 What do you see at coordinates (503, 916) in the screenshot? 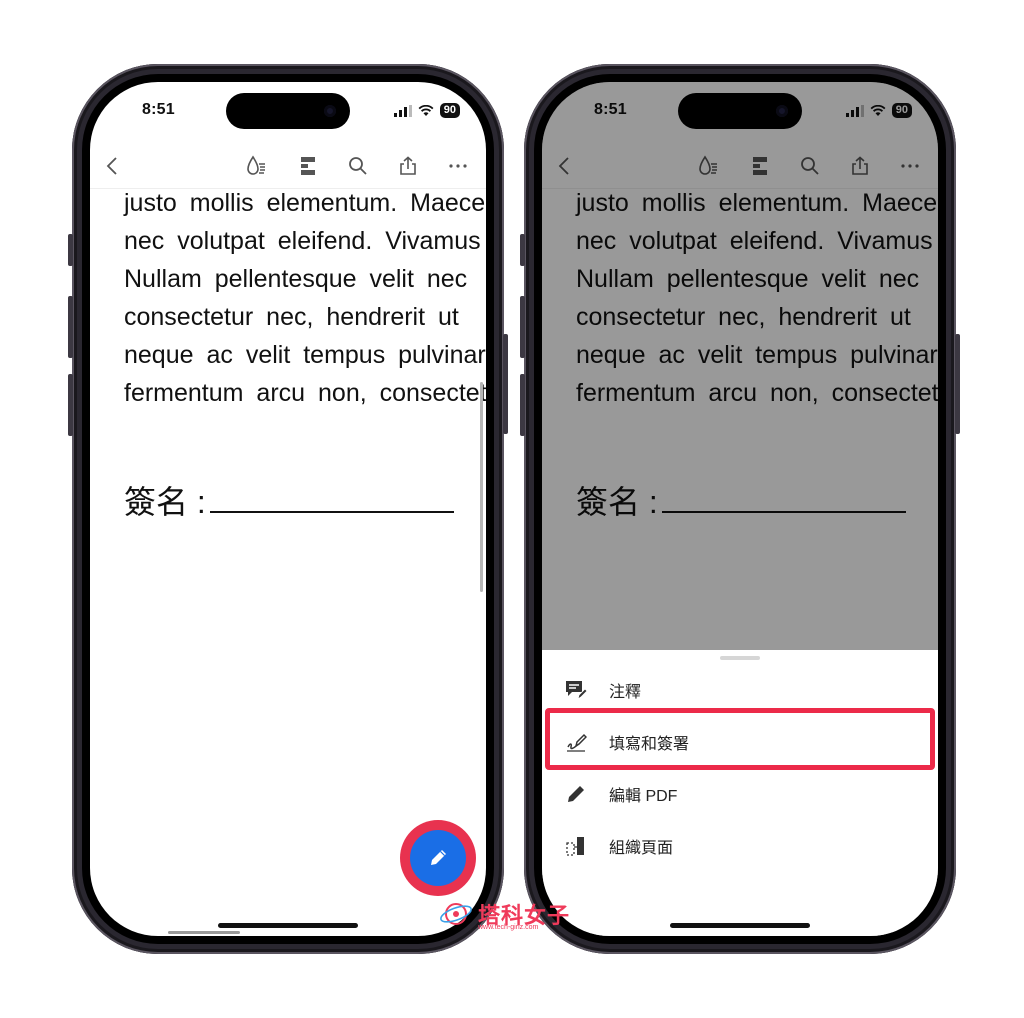
I see `watermark: 塔科女子 www.tech-girlz.com` at bounding box center [503, 916].